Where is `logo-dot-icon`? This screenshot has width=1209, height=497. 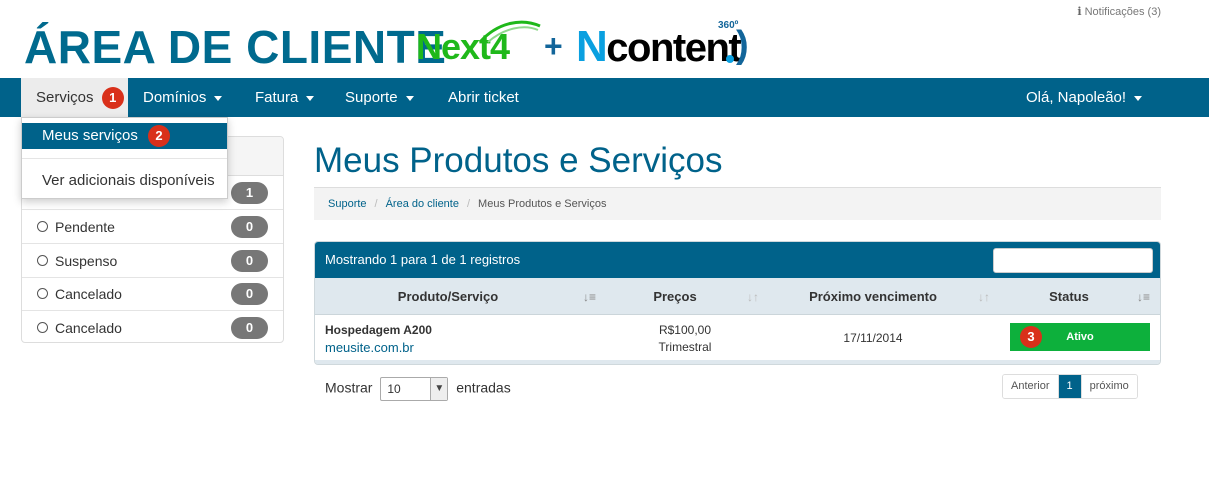
logo-dot-icon is located at coordinates (730, 59).